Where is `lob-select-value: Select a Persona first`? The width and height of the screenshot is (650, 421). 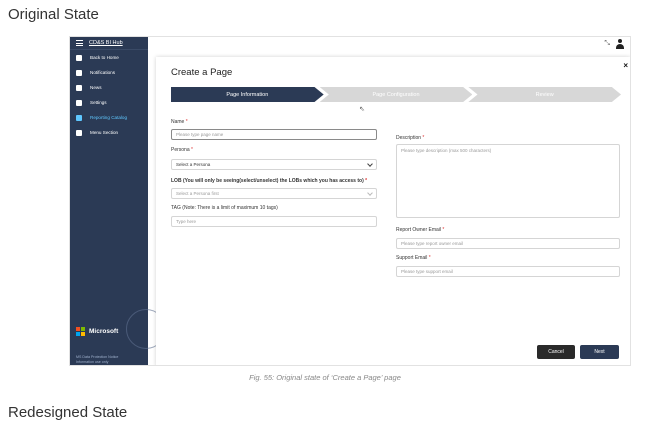
lob-select-value: Select a Persona first is located at coordinates (197, 193).